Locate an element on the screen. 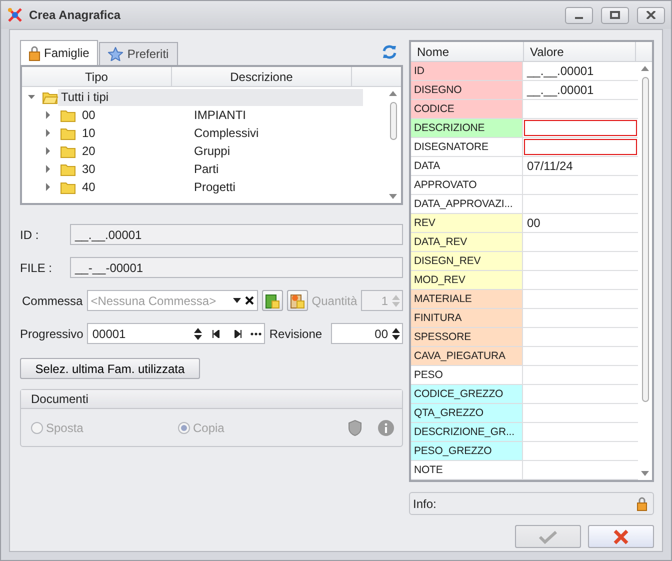 This screenshot has width=672, height=561. info-label: Info: is located at coordinates (424, 503).